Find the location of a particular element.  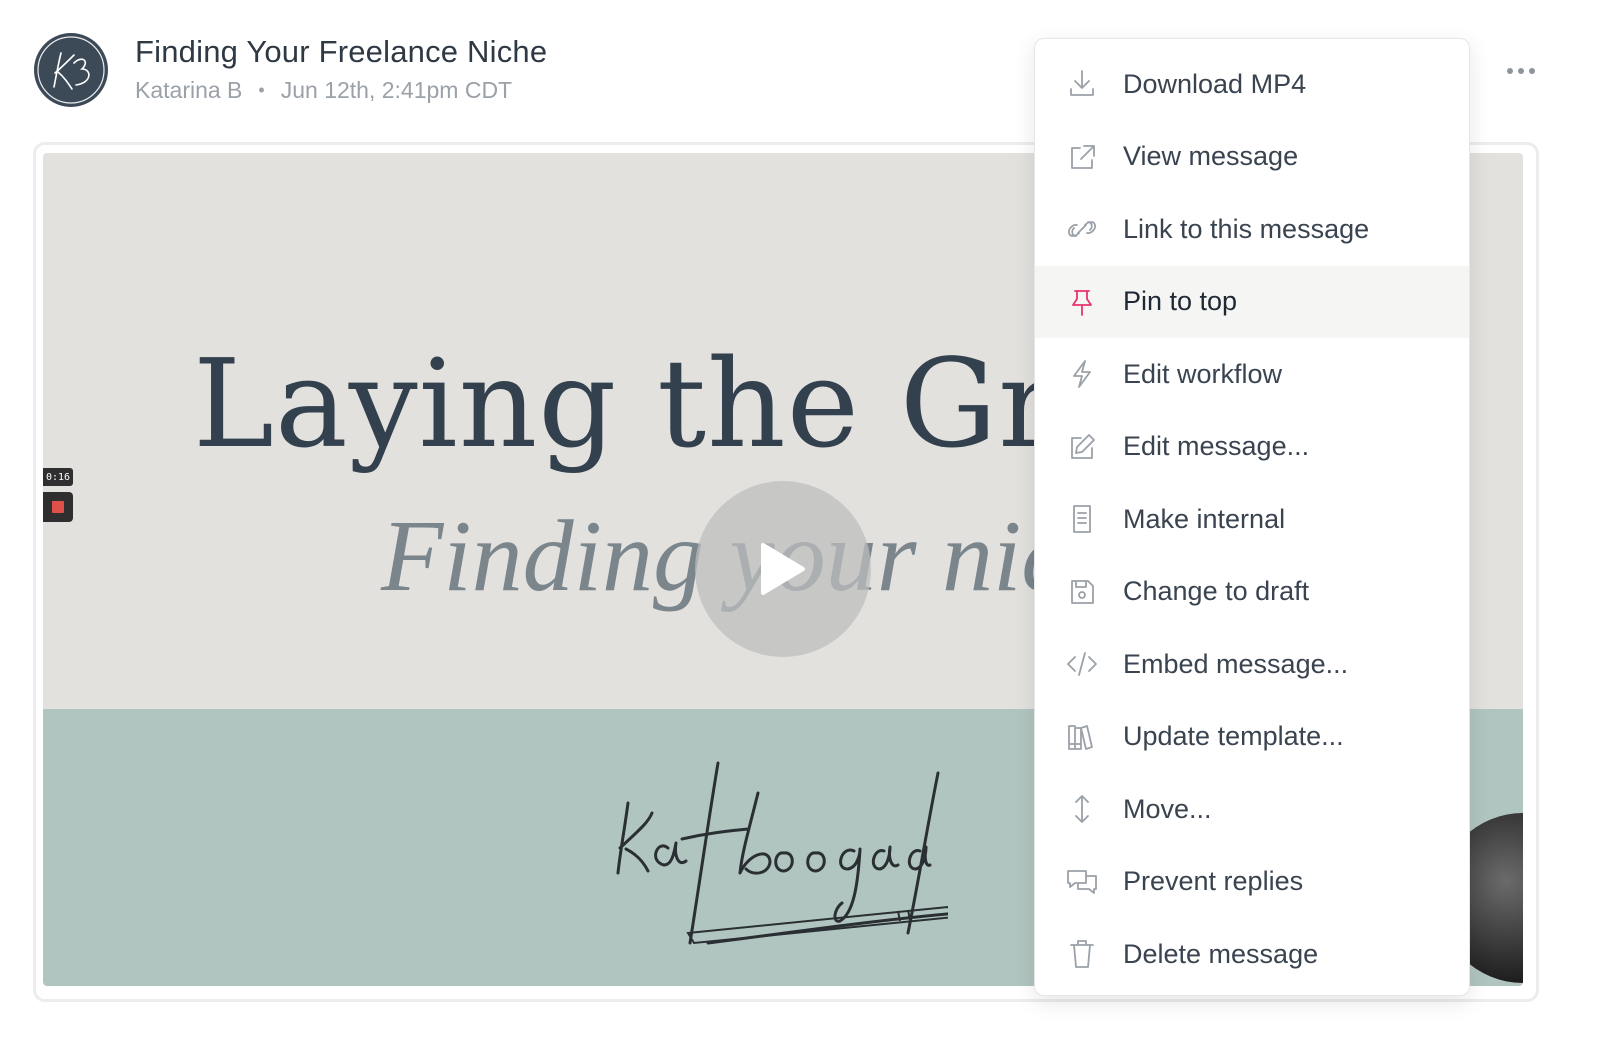

download-icon is located at coordinates (1082, 84).